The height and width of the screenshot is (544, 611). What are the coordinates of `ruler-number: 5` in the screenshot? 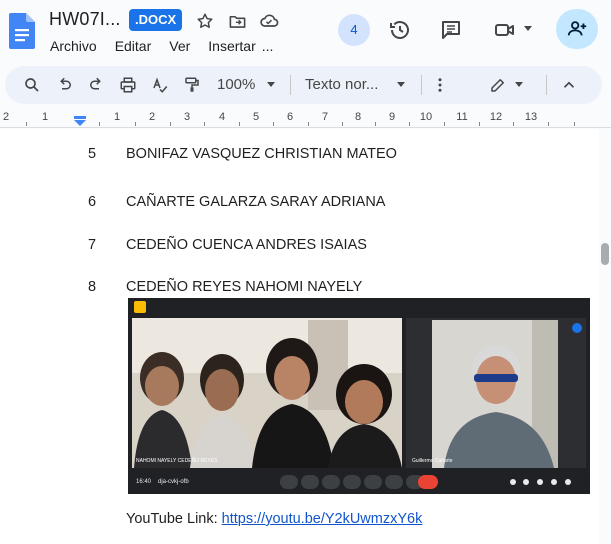 It's located at (256, 117).